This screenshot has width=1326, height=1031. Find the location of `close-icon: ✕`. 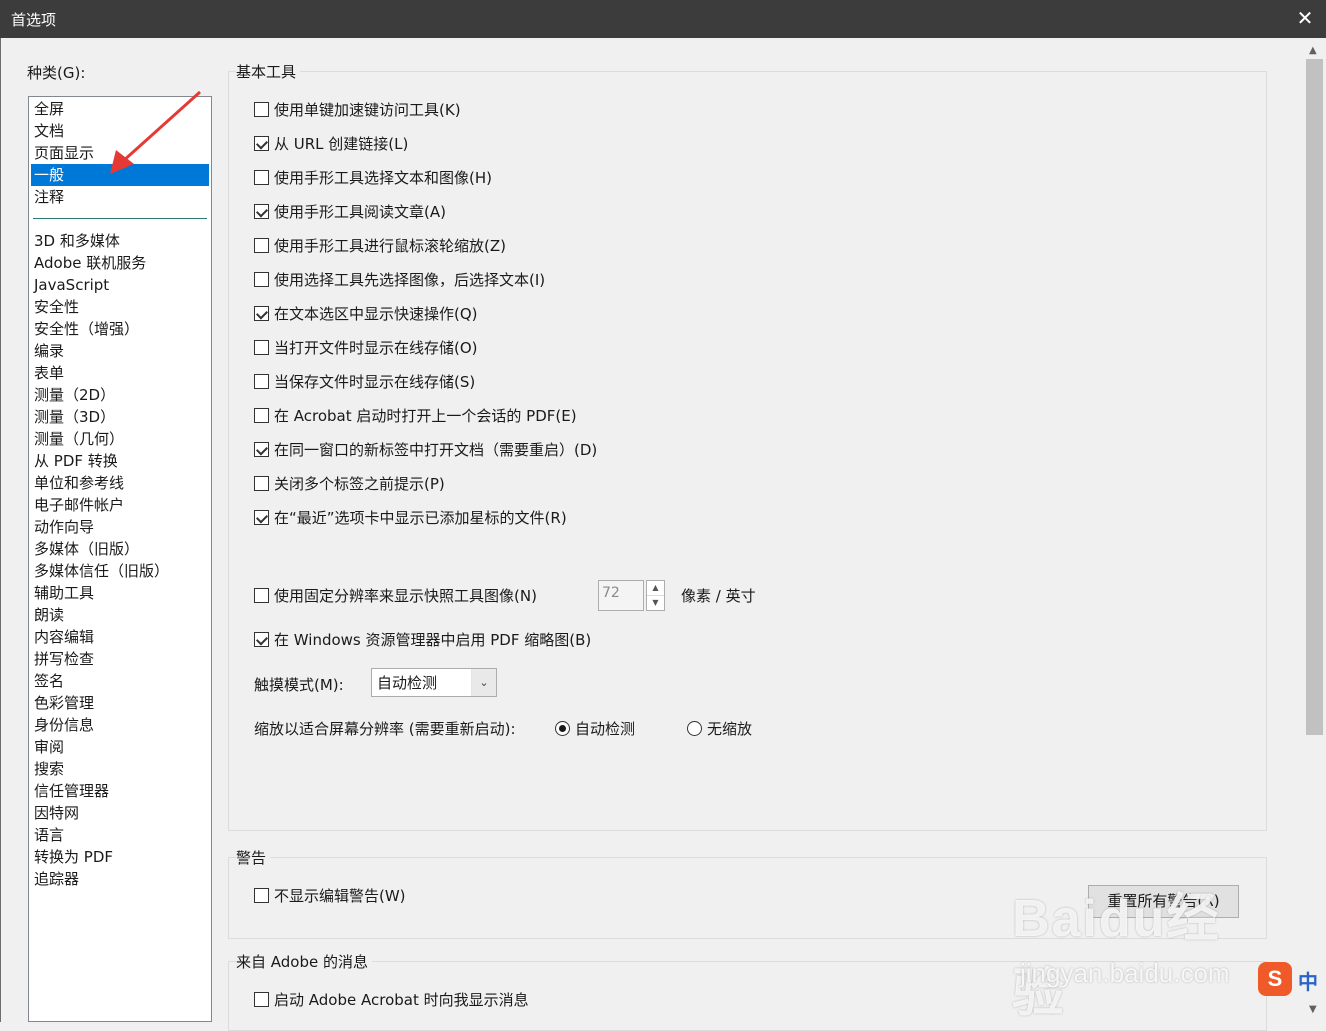

close-icon: ✕ is located at coordinates (1305, 18).